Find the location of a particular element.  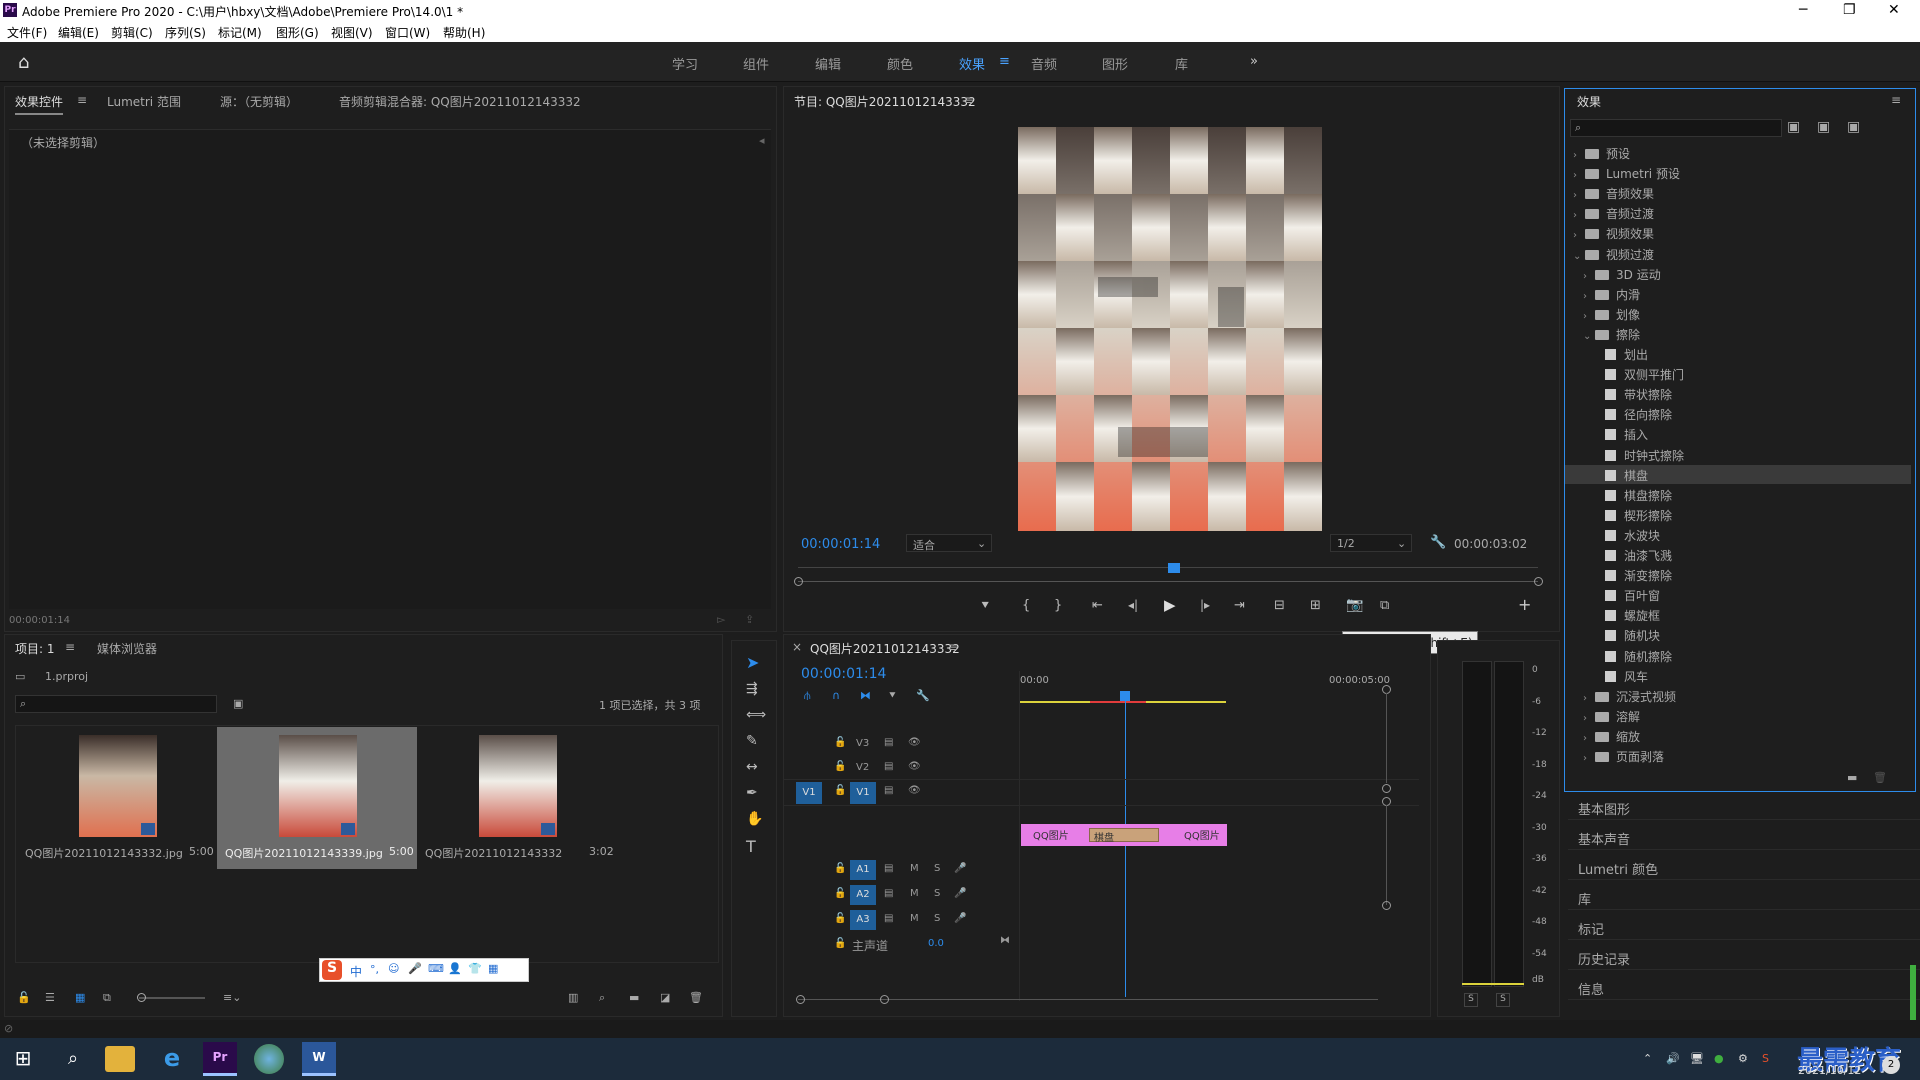

sequence-menu-icon: ≡ is located at coordinates (953, 647).